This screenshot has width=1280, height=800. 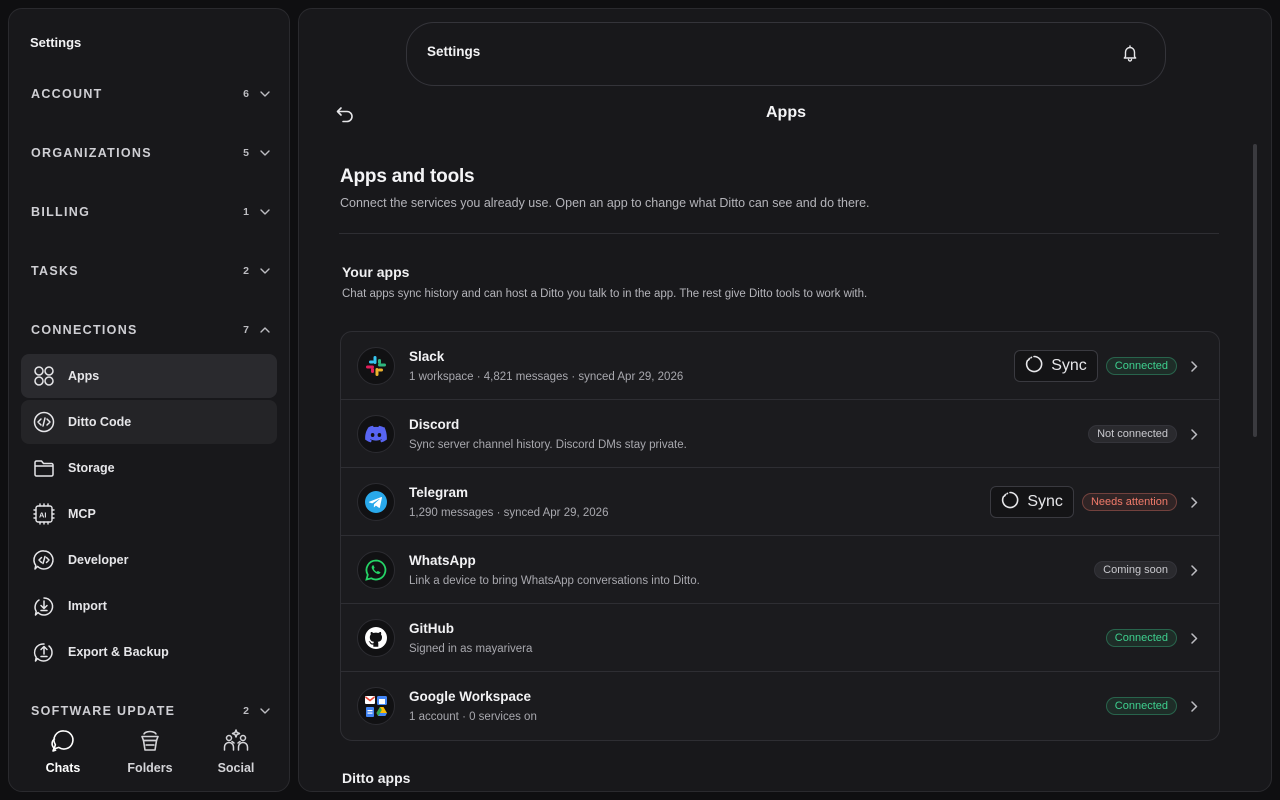 I want to click on sidebar-item-label: Import, so click(x=87, y=606).